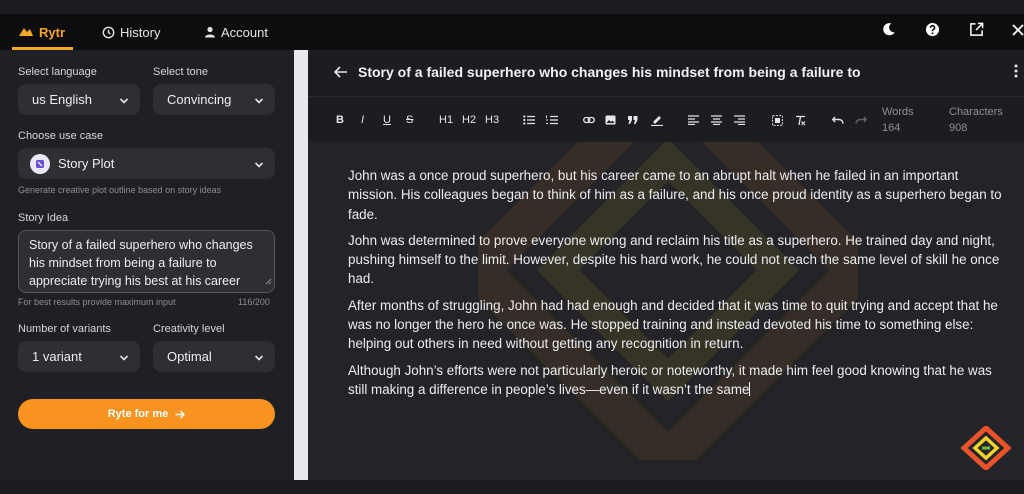  Describe the element at coordinates (589, 120) in the screenshot. I see `link-icon` at that location.